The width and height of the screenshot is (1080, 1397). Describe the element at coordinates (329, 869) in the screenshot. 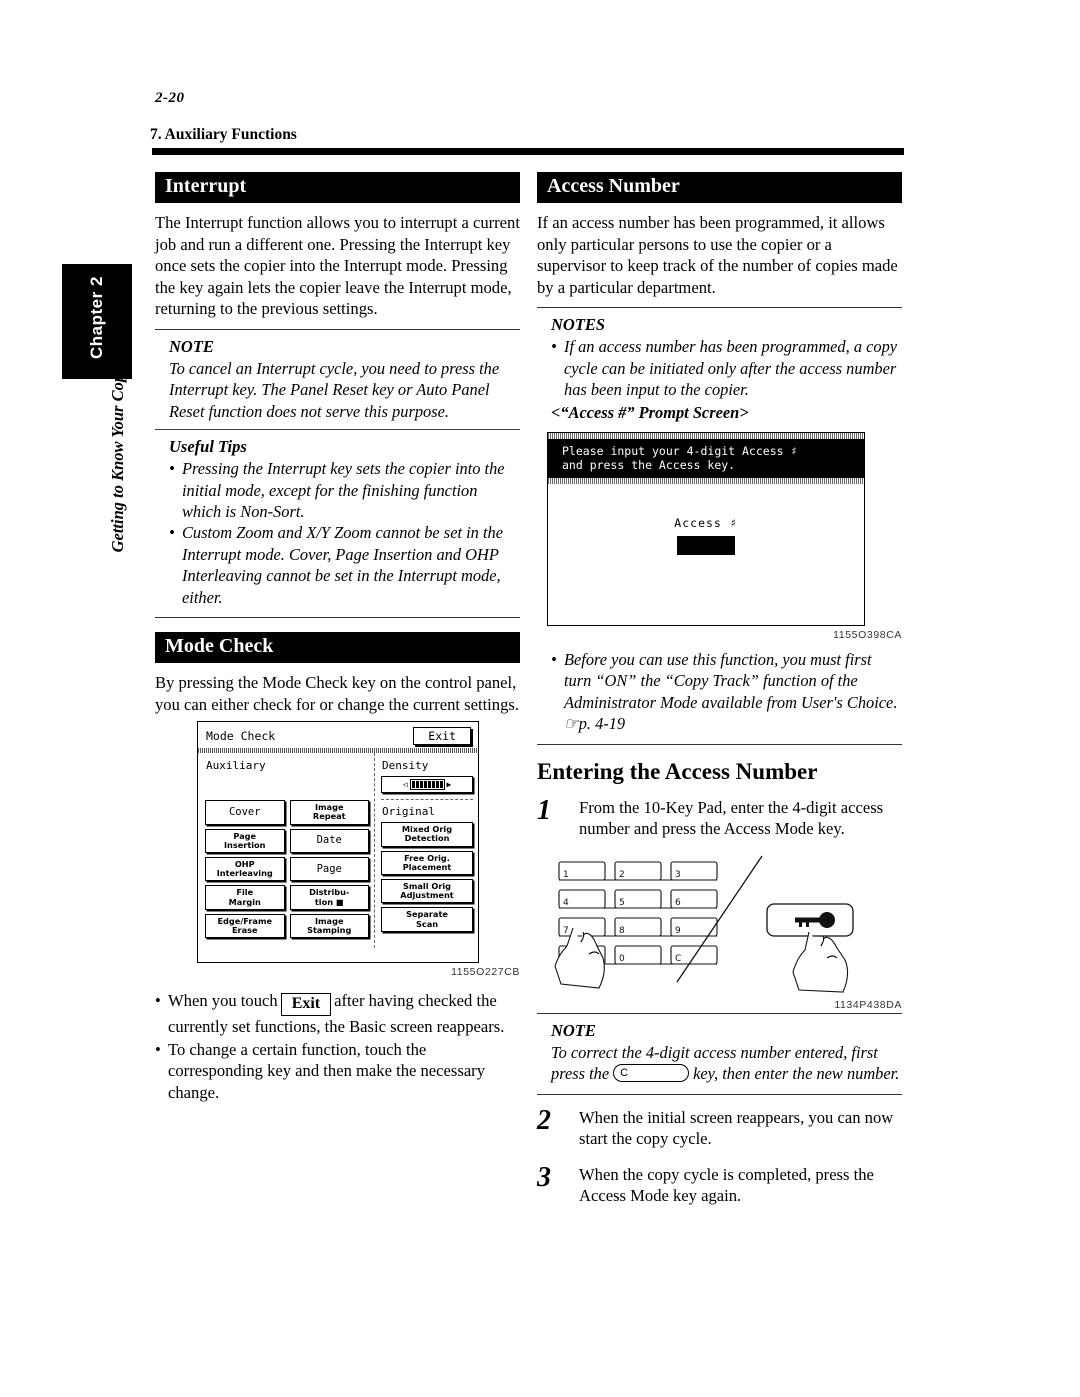

I see `page-key: Page` at that location.